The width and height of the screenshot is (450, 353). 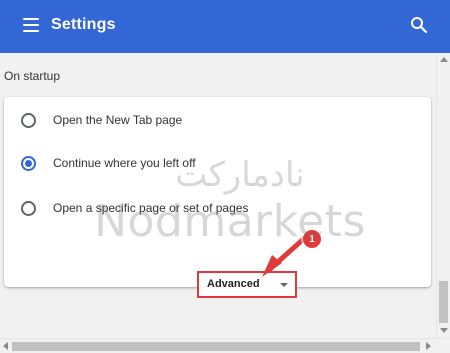 I want to click on startup-option-new-tab: Open the New Tab page, so click(x=217, y=120).